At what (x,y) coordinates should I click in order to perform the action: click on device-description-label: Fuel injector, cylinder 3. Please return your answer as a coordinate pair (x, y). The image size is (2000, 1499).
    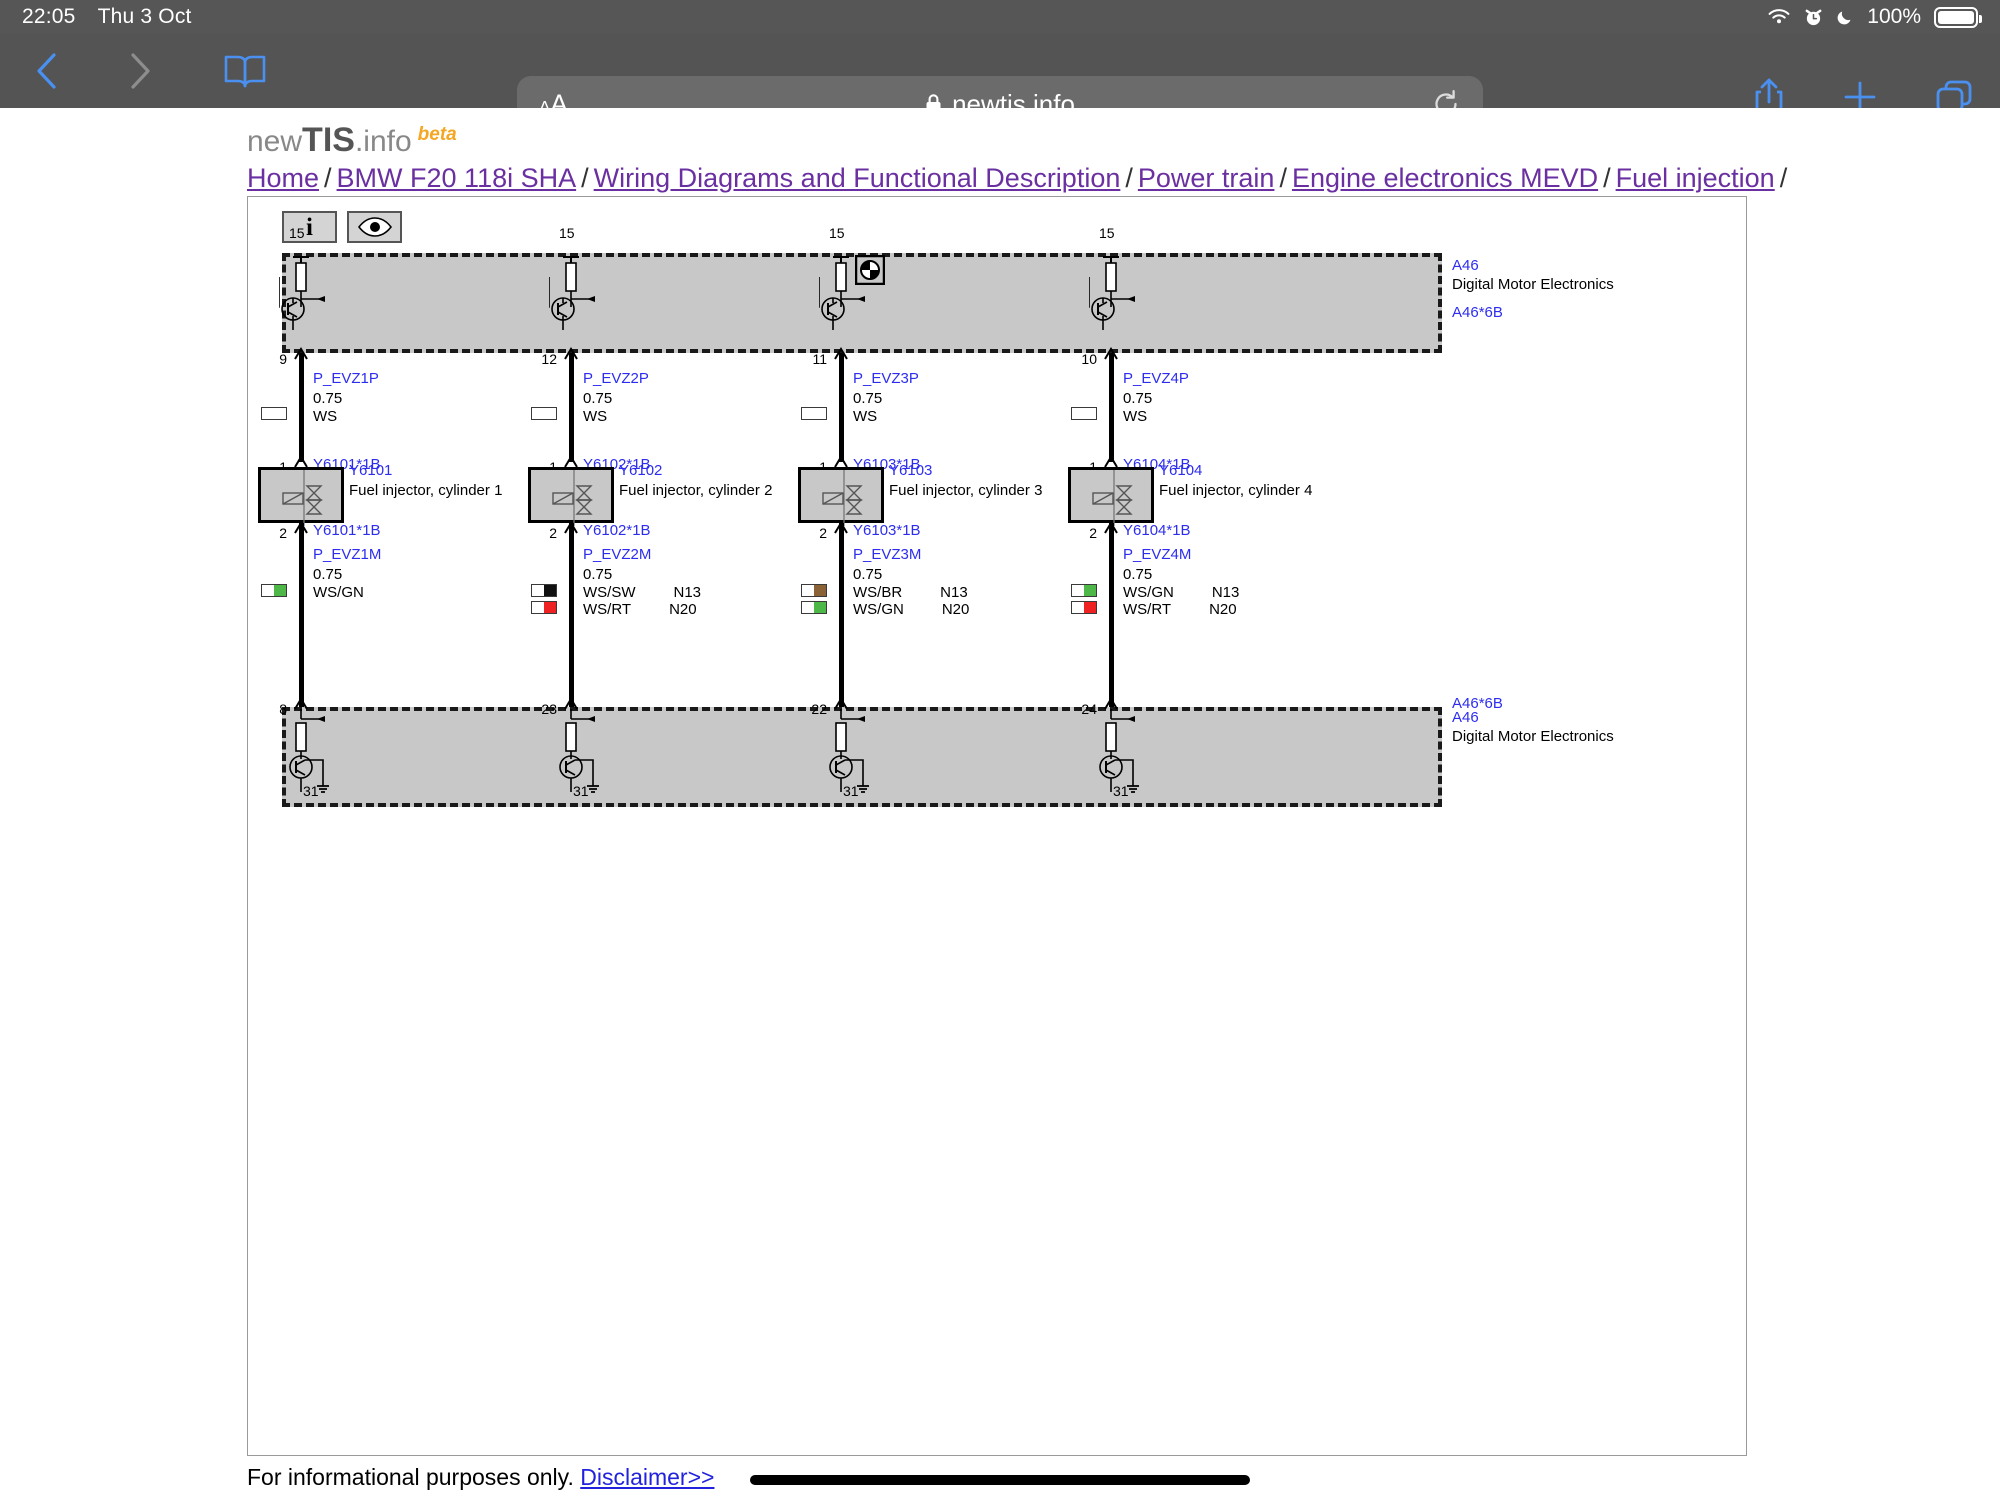
    Looking at the image, I should click on (966, 490).